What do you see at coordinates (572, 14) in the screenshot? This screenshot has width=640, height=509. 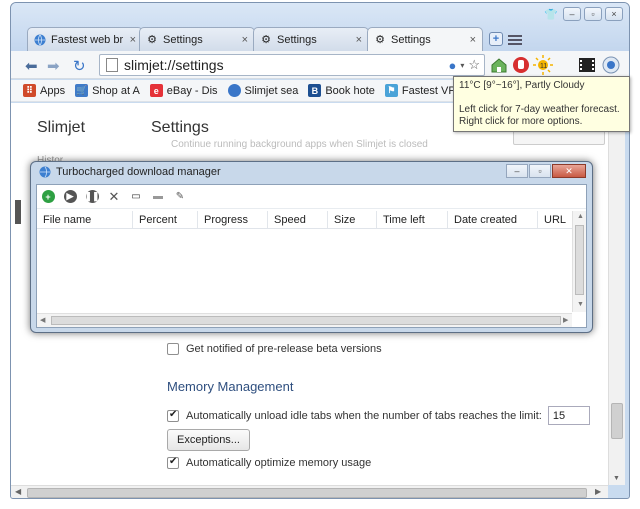 I see `minimize-button: –` at bounding box center [572, 14].